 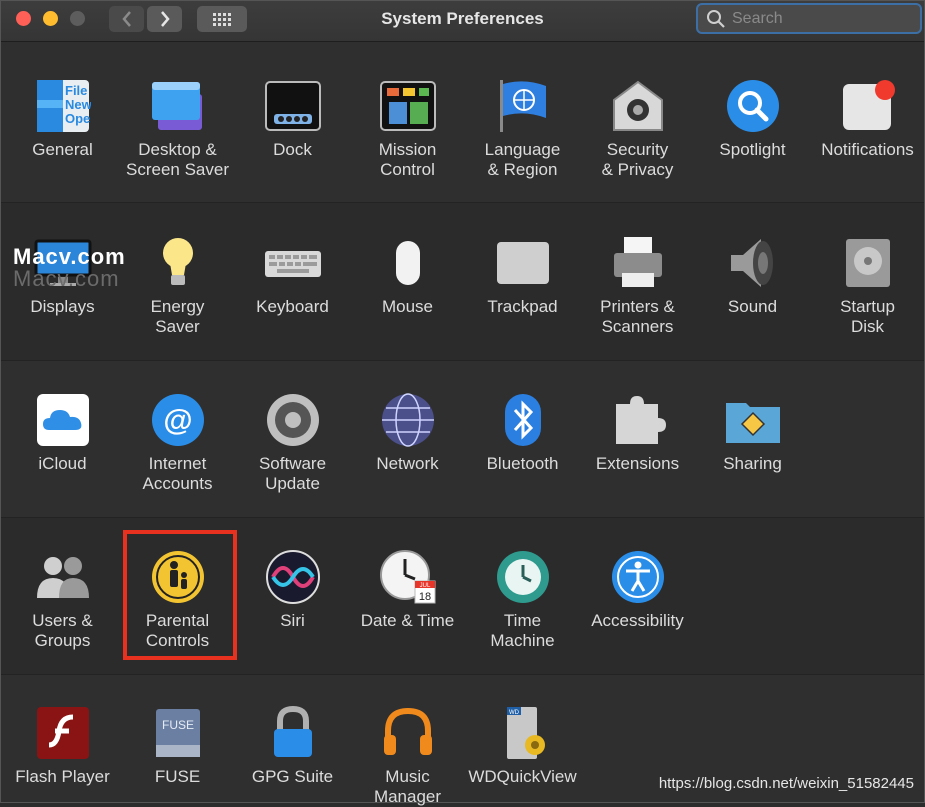 I want to click on credit-text: https://blog.csdn.net/weixin_51582445, so click(x=786, y=783).